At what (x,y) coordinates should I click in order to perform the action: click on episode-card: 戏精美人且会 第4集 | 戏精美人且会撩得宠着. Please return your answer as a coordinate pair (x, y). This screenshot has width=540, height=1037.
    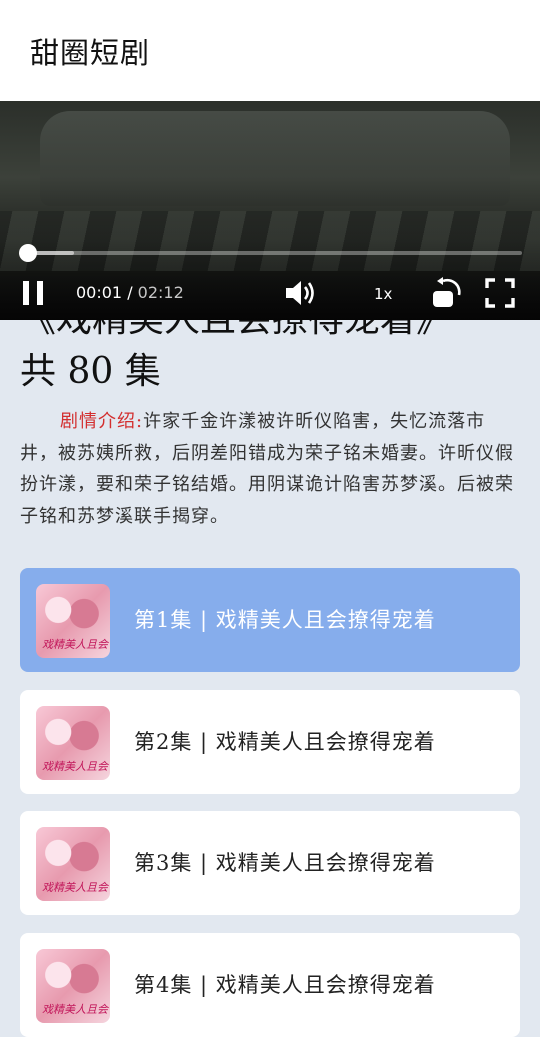
    Looking at the image, I should click on (270, 985).